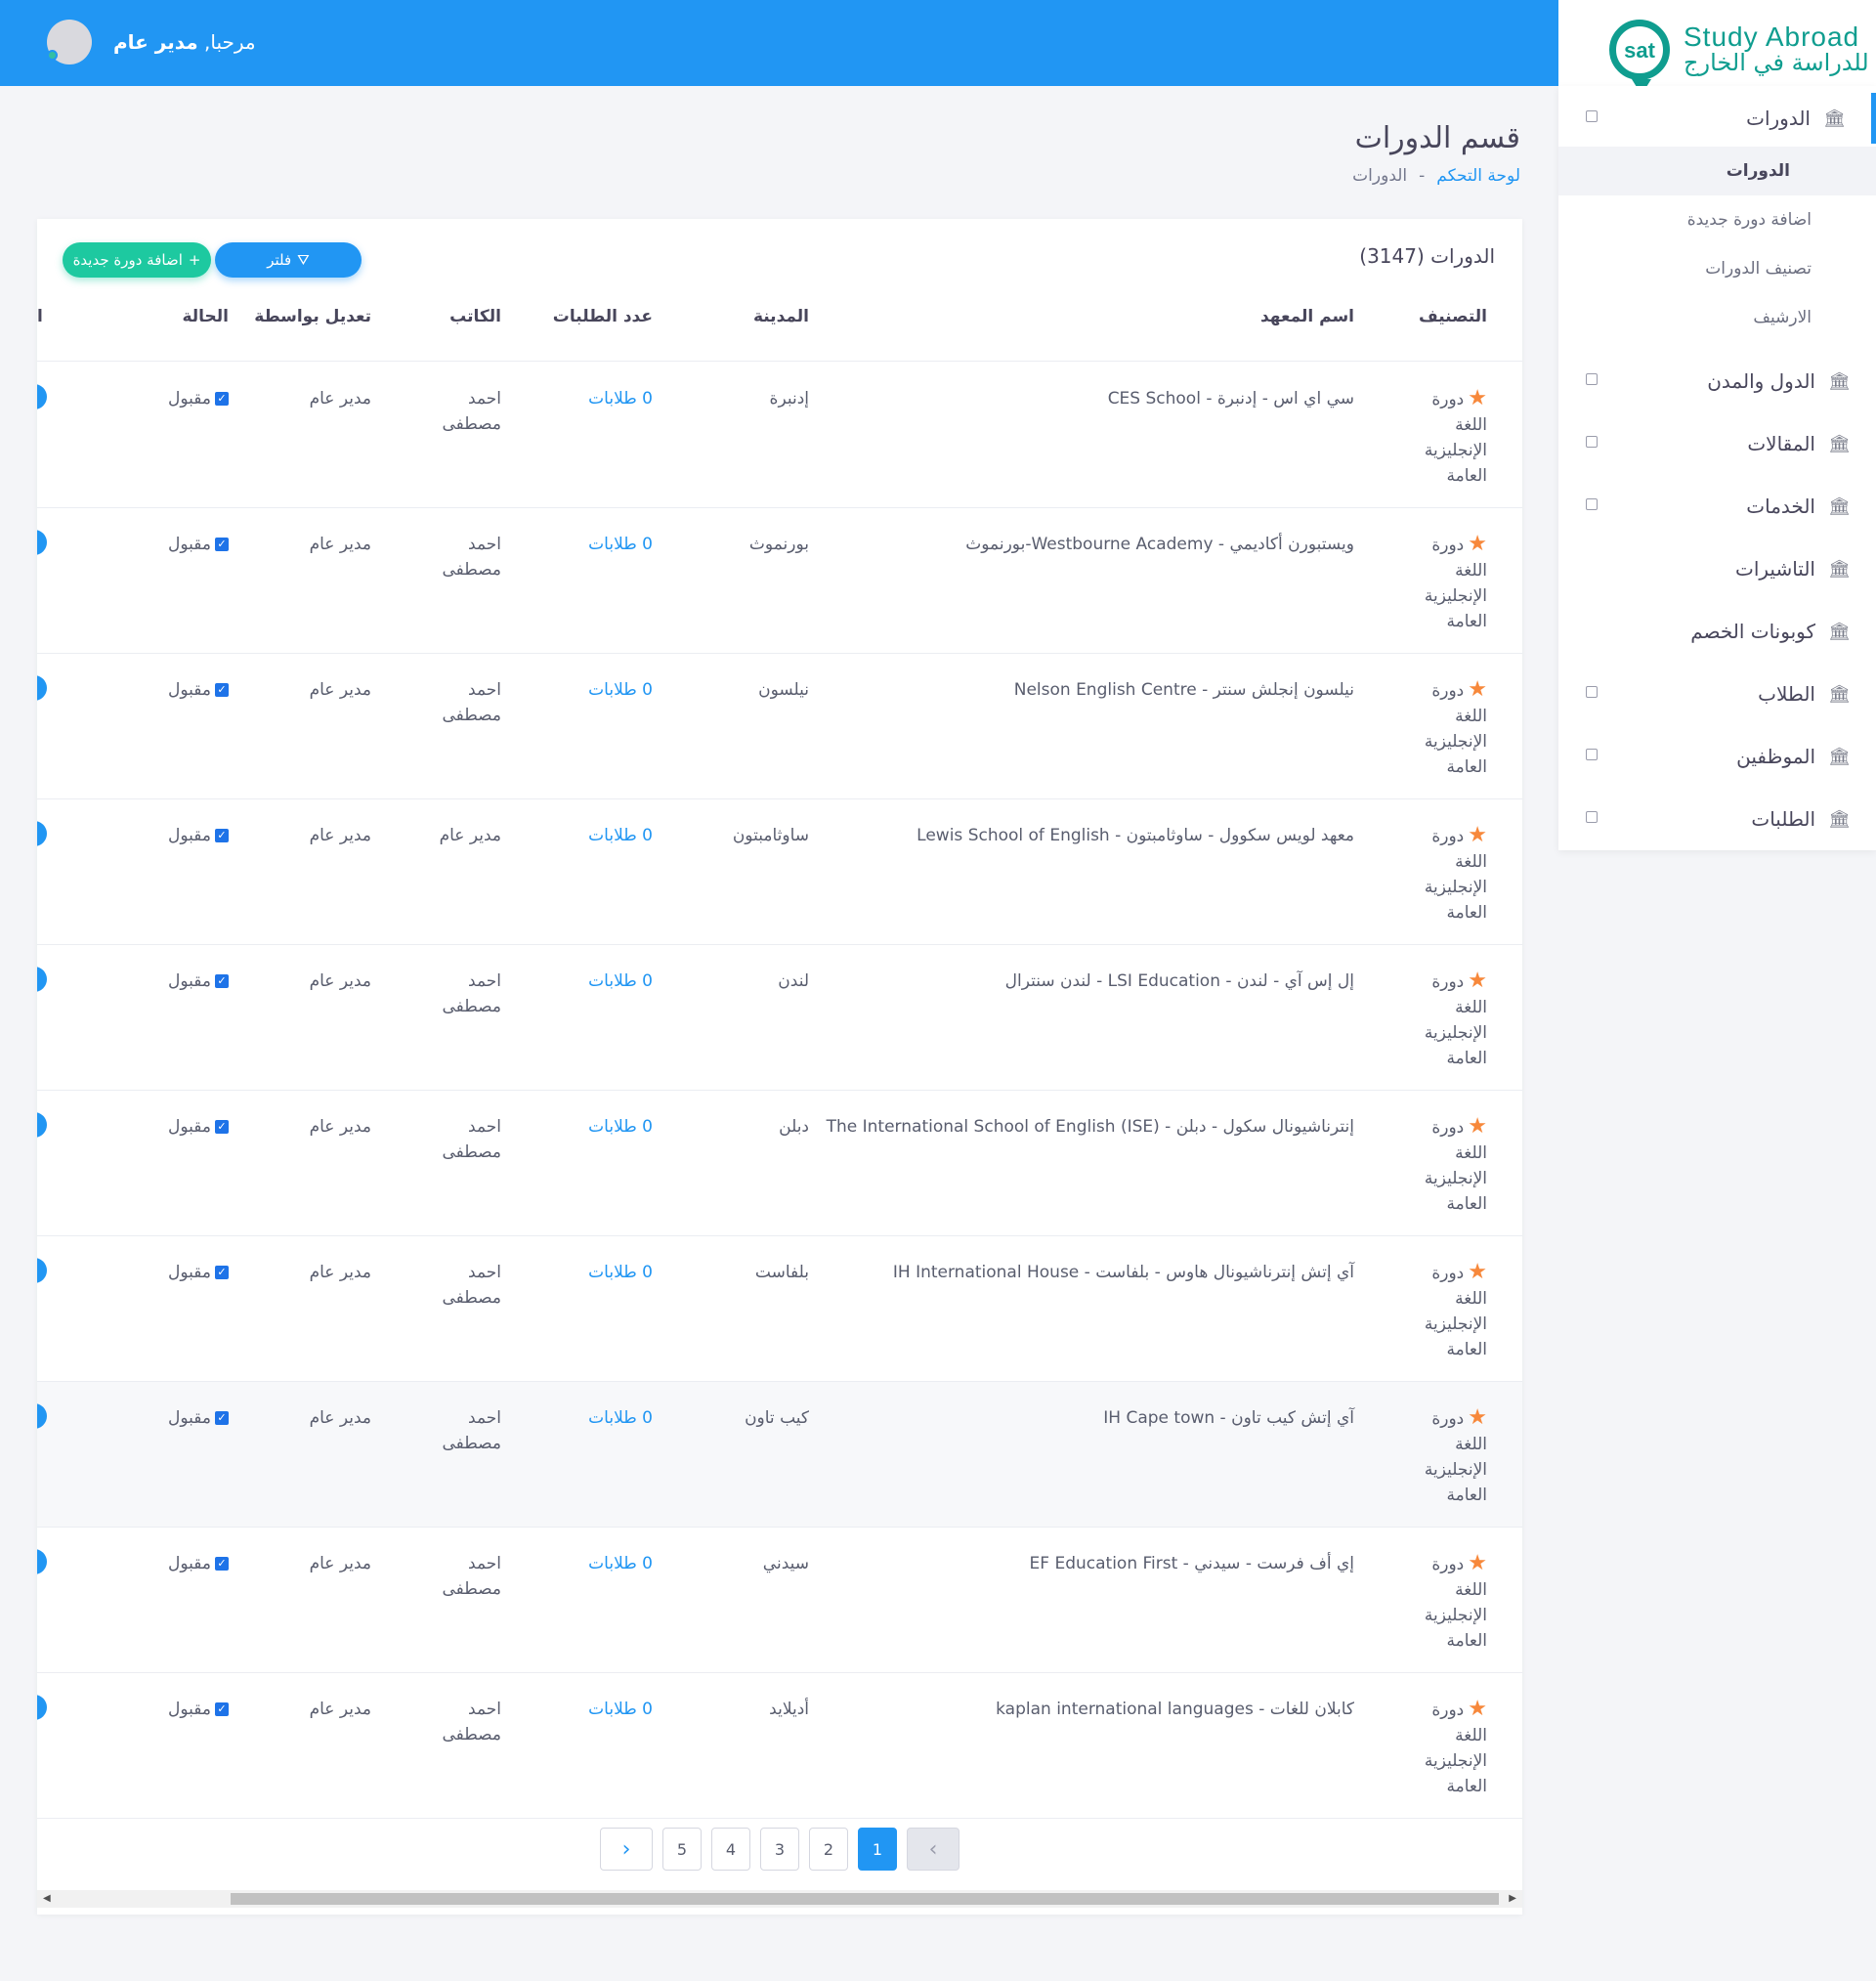 The image size is (1876, 1981). I want to click on column-header: ا, so click(40, 316).